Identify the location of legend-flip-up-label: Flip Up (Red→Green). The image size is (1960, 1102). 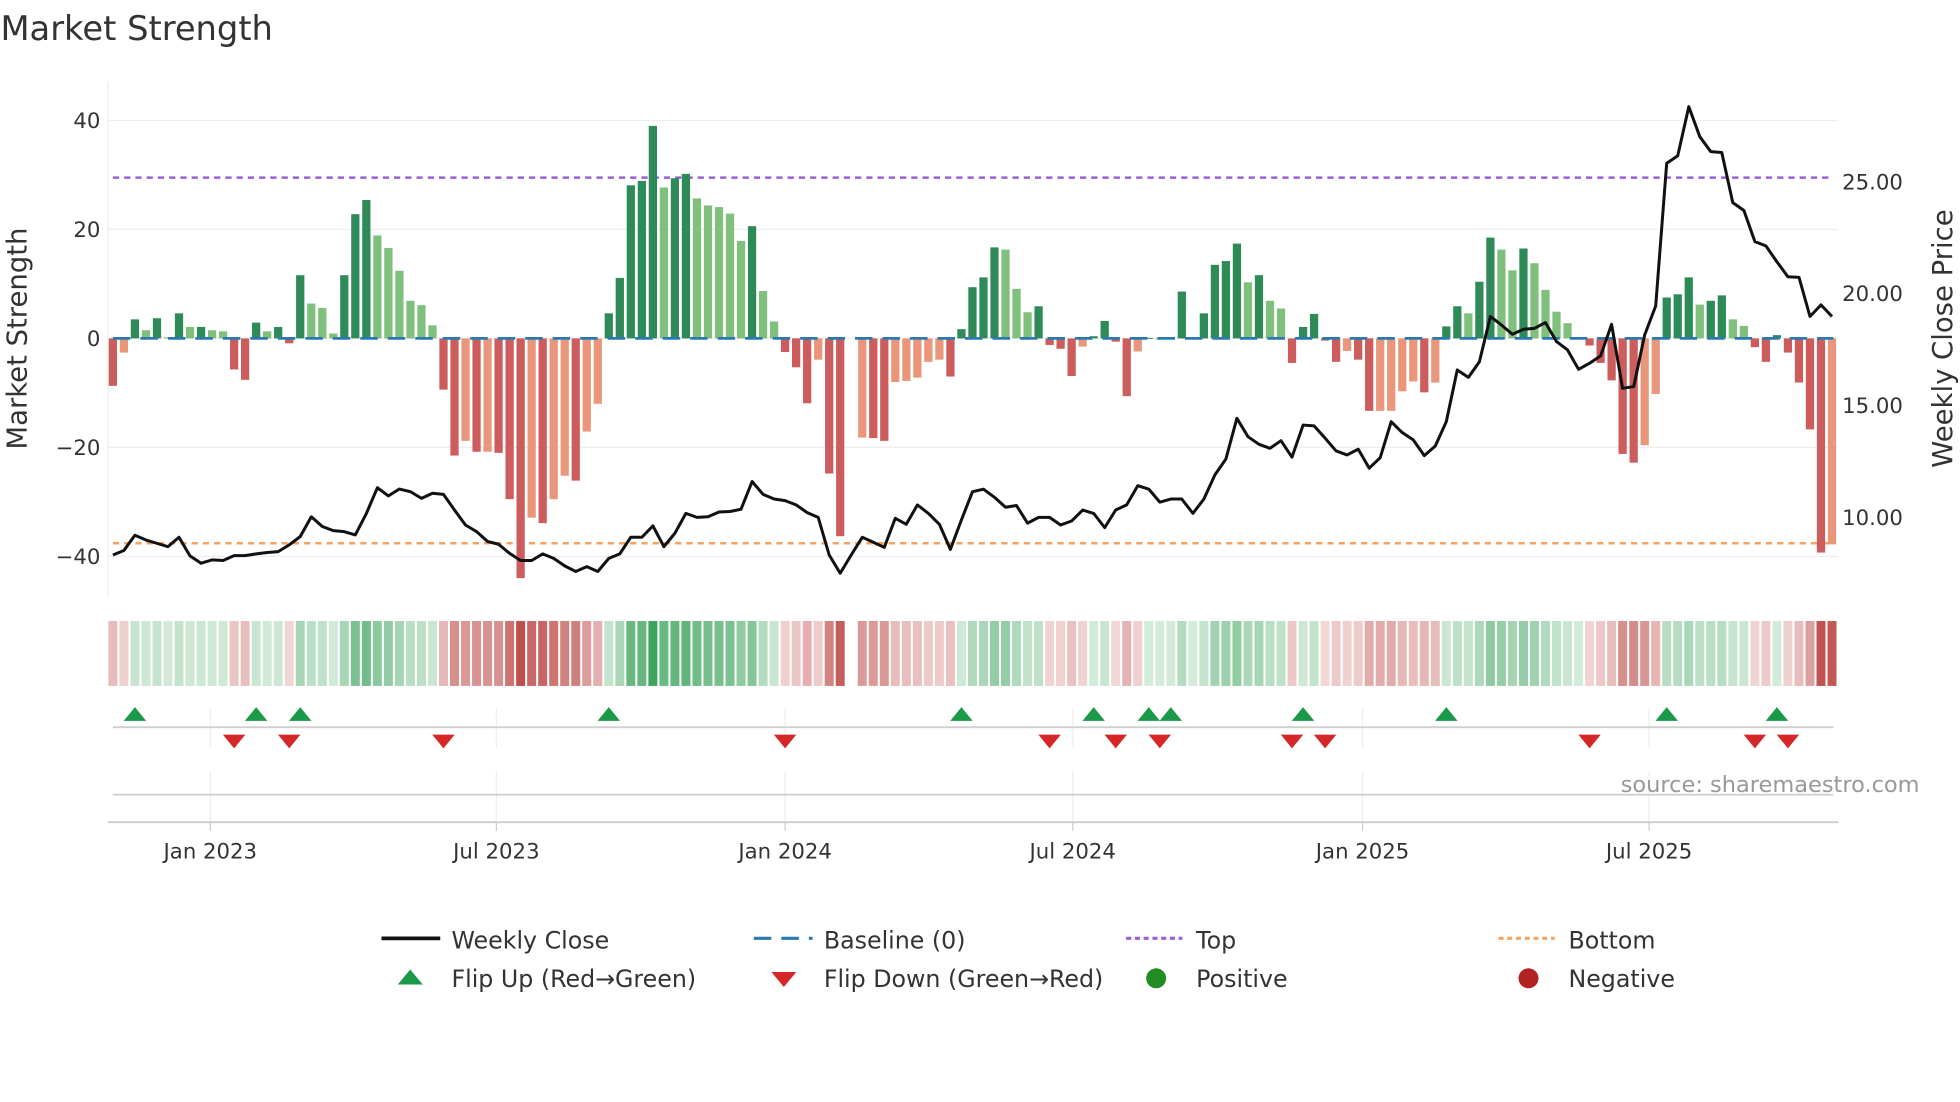
(573, 979).